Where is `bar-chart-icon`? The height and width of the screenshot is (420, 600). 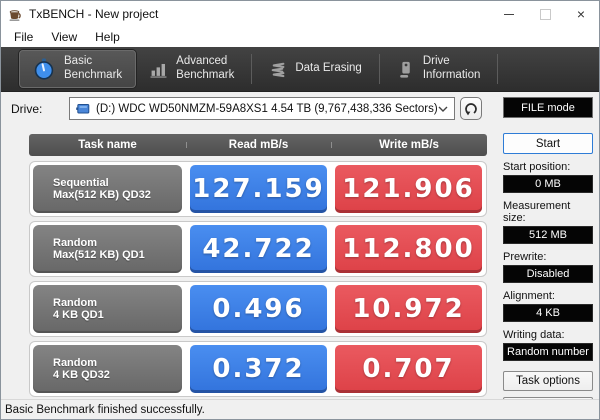
bar-chart-icon is located at coordinates (158, 70).